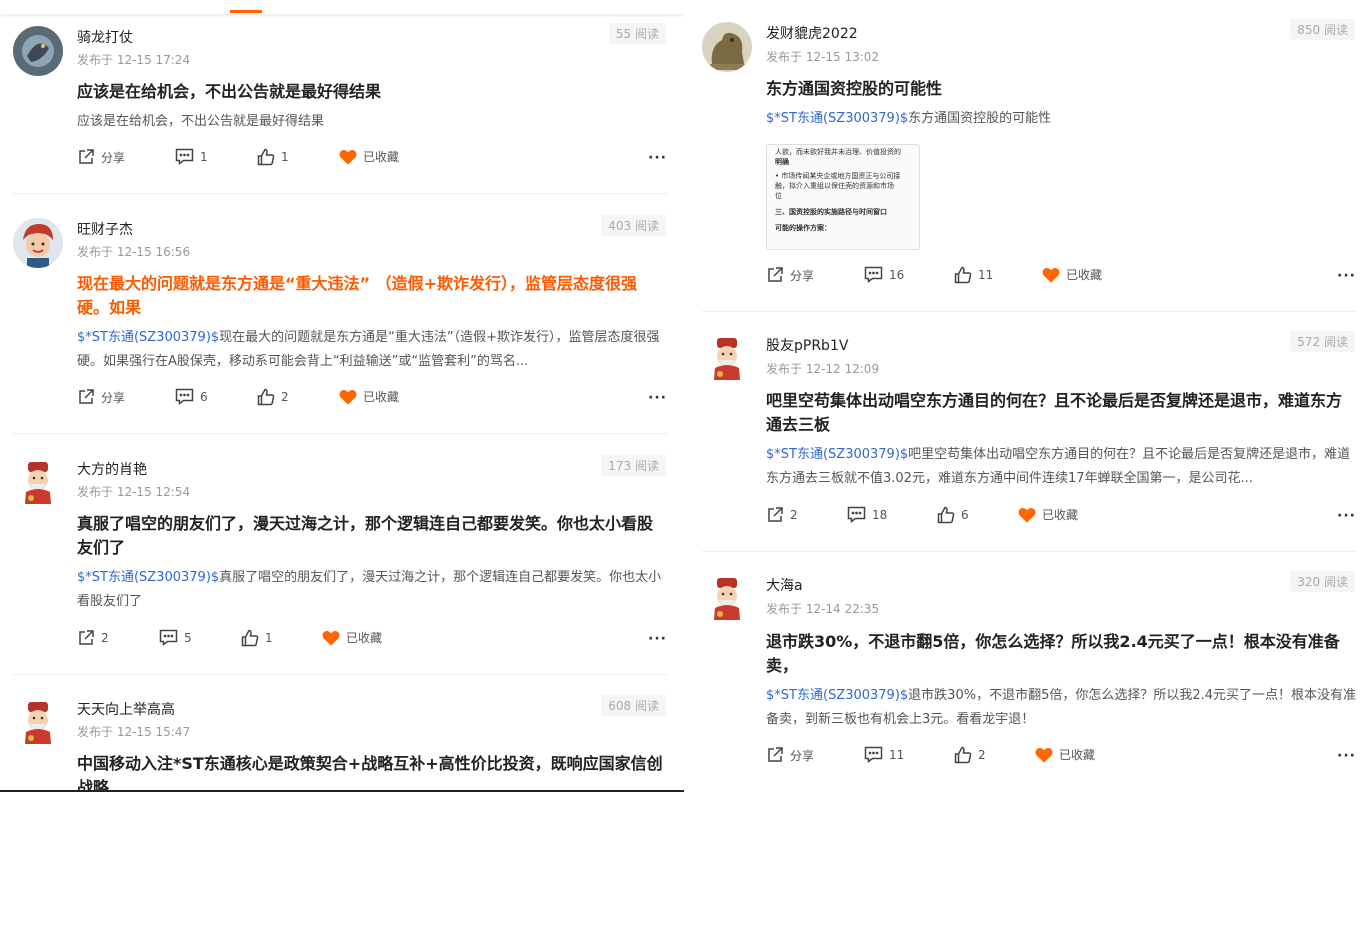 The height and width of the screenshot is (948, 1364). Describe the element at coordinates (897, 754) in the screenshot. I see `comment-count: 11` at that location.